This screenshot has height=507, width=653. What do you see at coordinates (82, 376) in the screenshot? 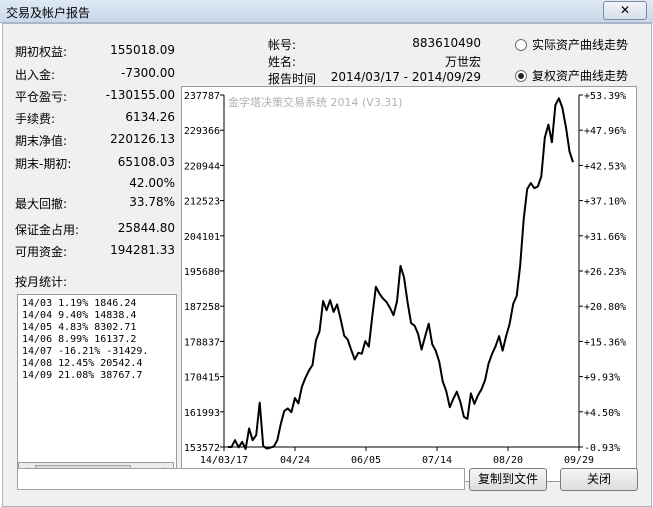
I see `list-item: 14/09 21.08% 38767.7` at bounding box center [82, 376].